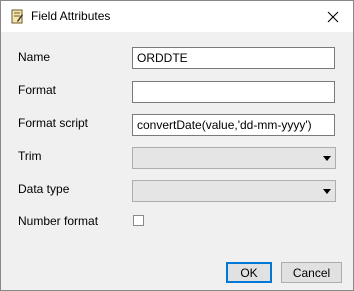  Describe the element at coordinates (58, 221) in the screenshot. I see `number-format-label: Number format` at that location.